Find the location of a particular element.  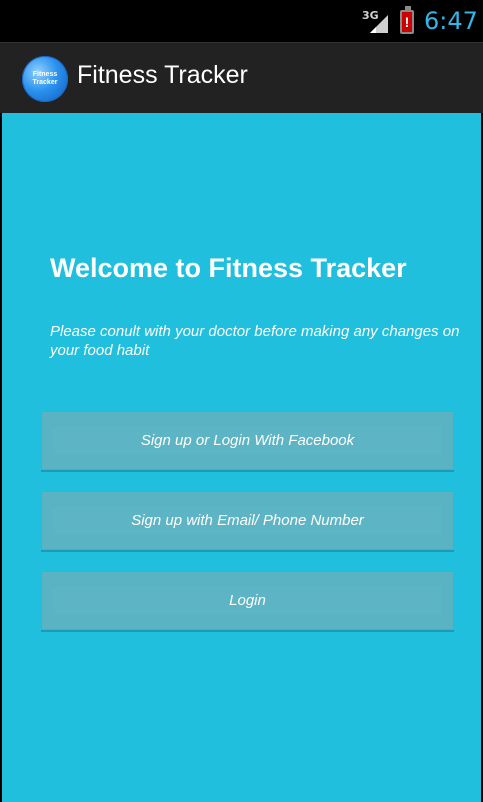

signal-bars-icon is located at coordinates (379, 24).